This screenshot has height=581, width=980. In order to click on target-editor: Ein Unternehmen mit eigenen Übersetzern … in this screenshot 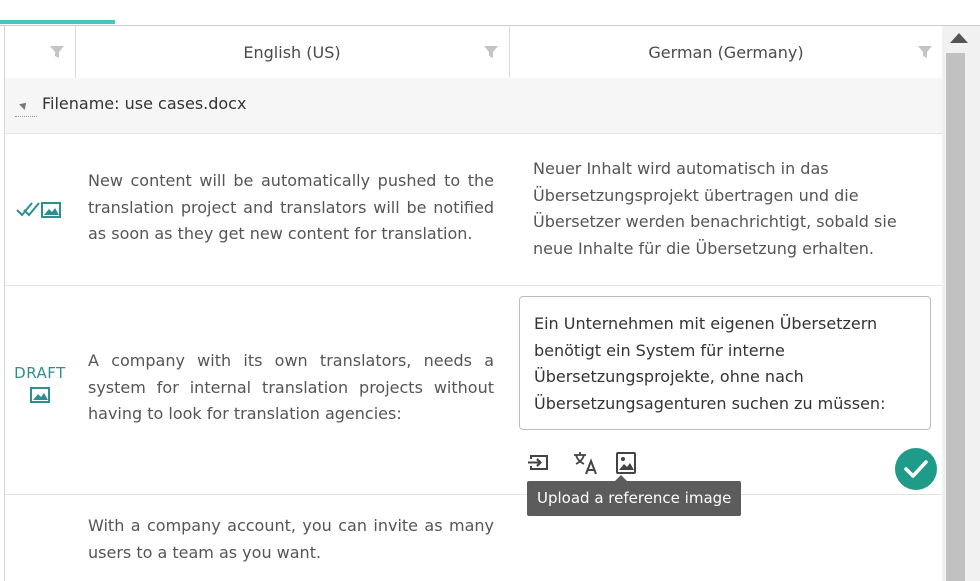, I will do `click(725, 363)`.